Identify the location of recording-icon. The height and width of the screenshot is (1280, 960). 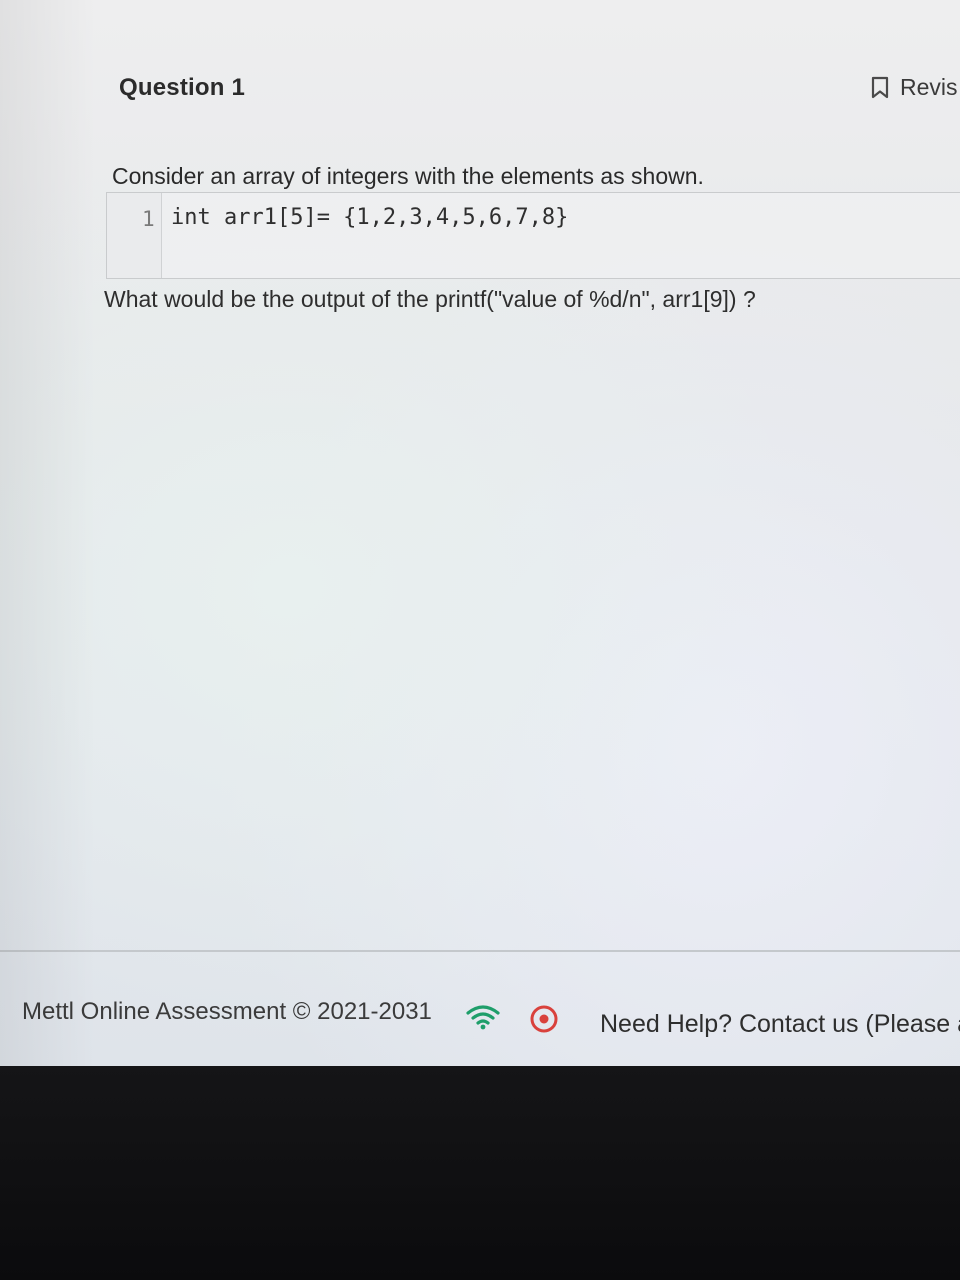
(544, 1019).